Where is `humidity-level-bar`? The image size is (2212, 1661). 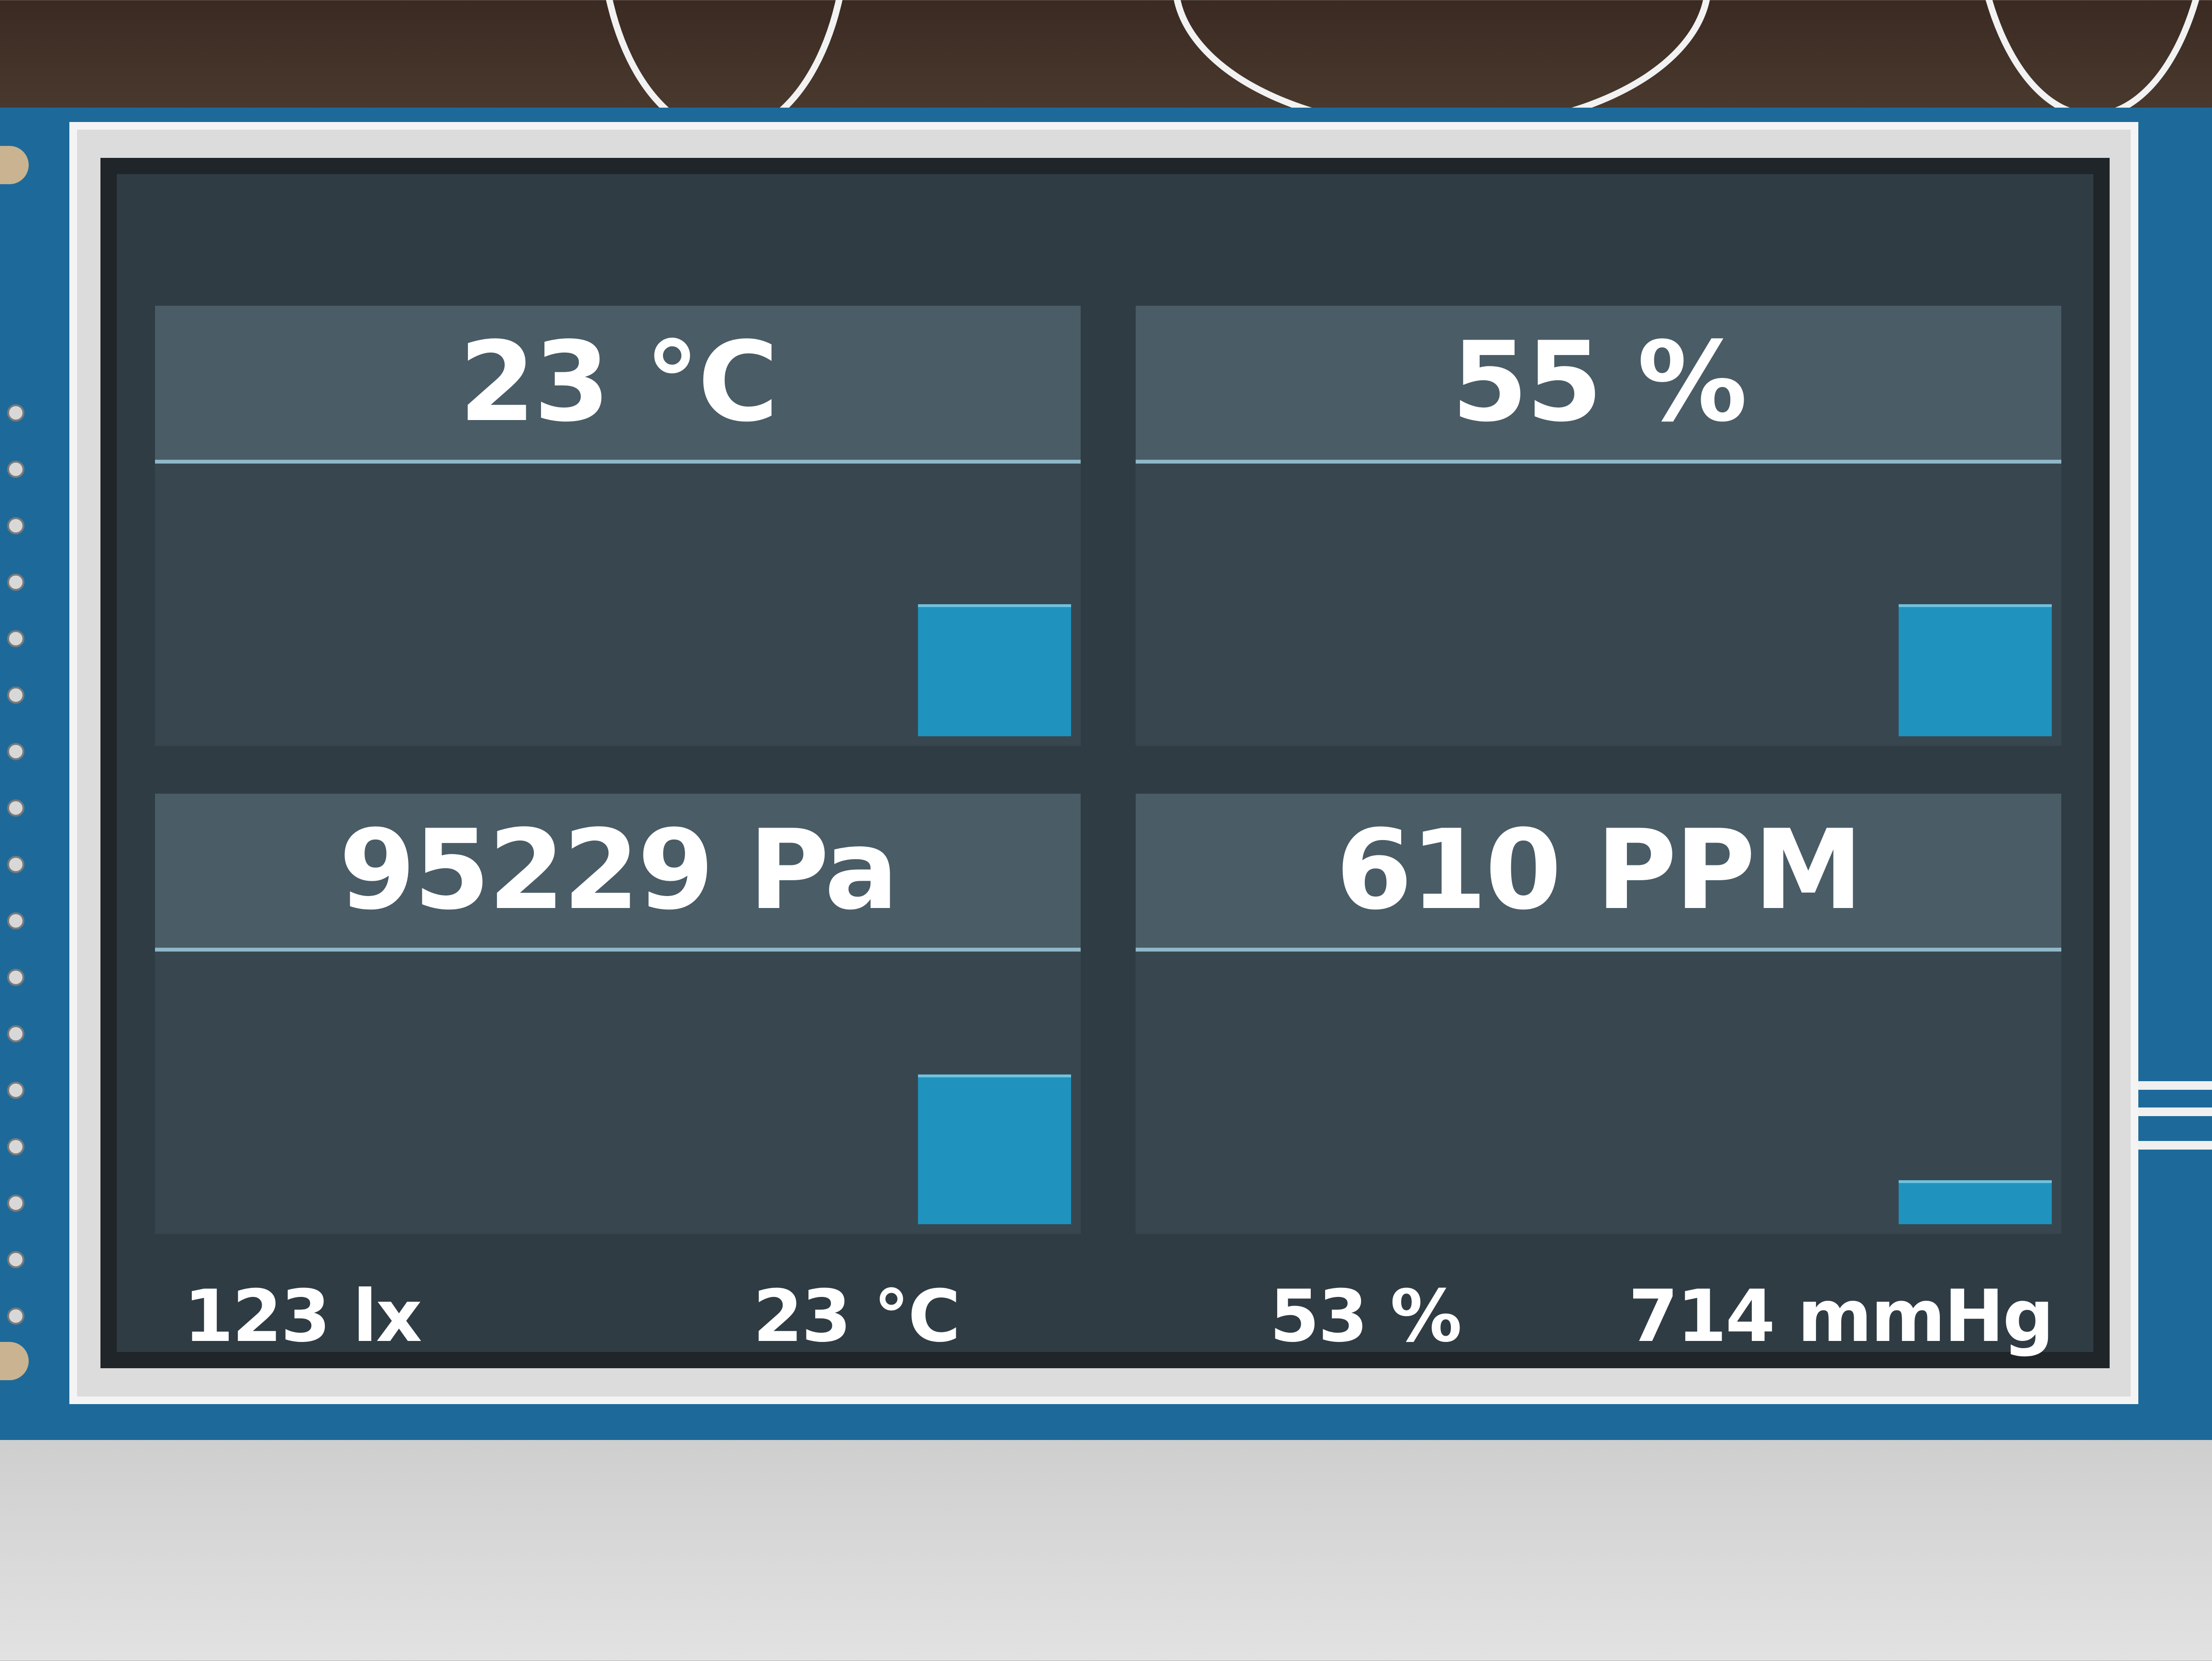
humidity-level-bar is located at coordinates (1975, 670).